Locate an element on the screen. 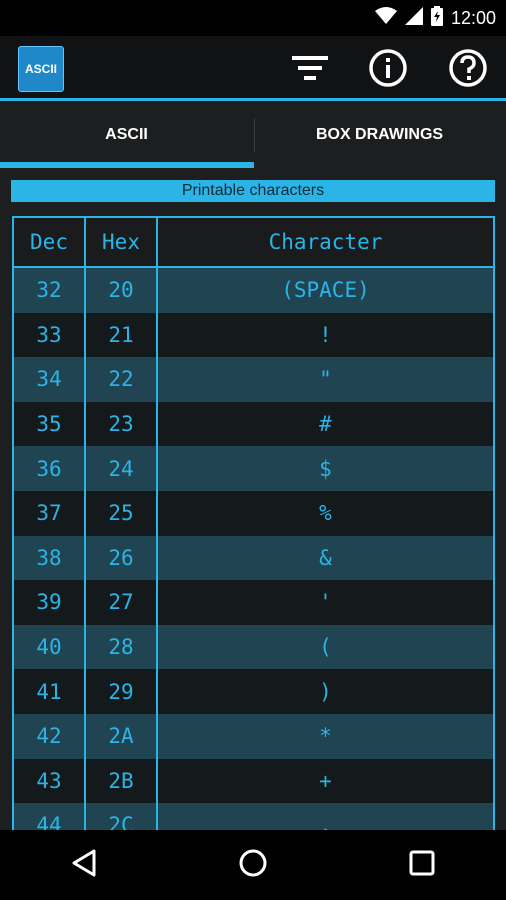 The width and height of the screenshot is (506, 900). tab-box-drawings-label: BOX DRAWINGS is located at coordinates (379, 134).